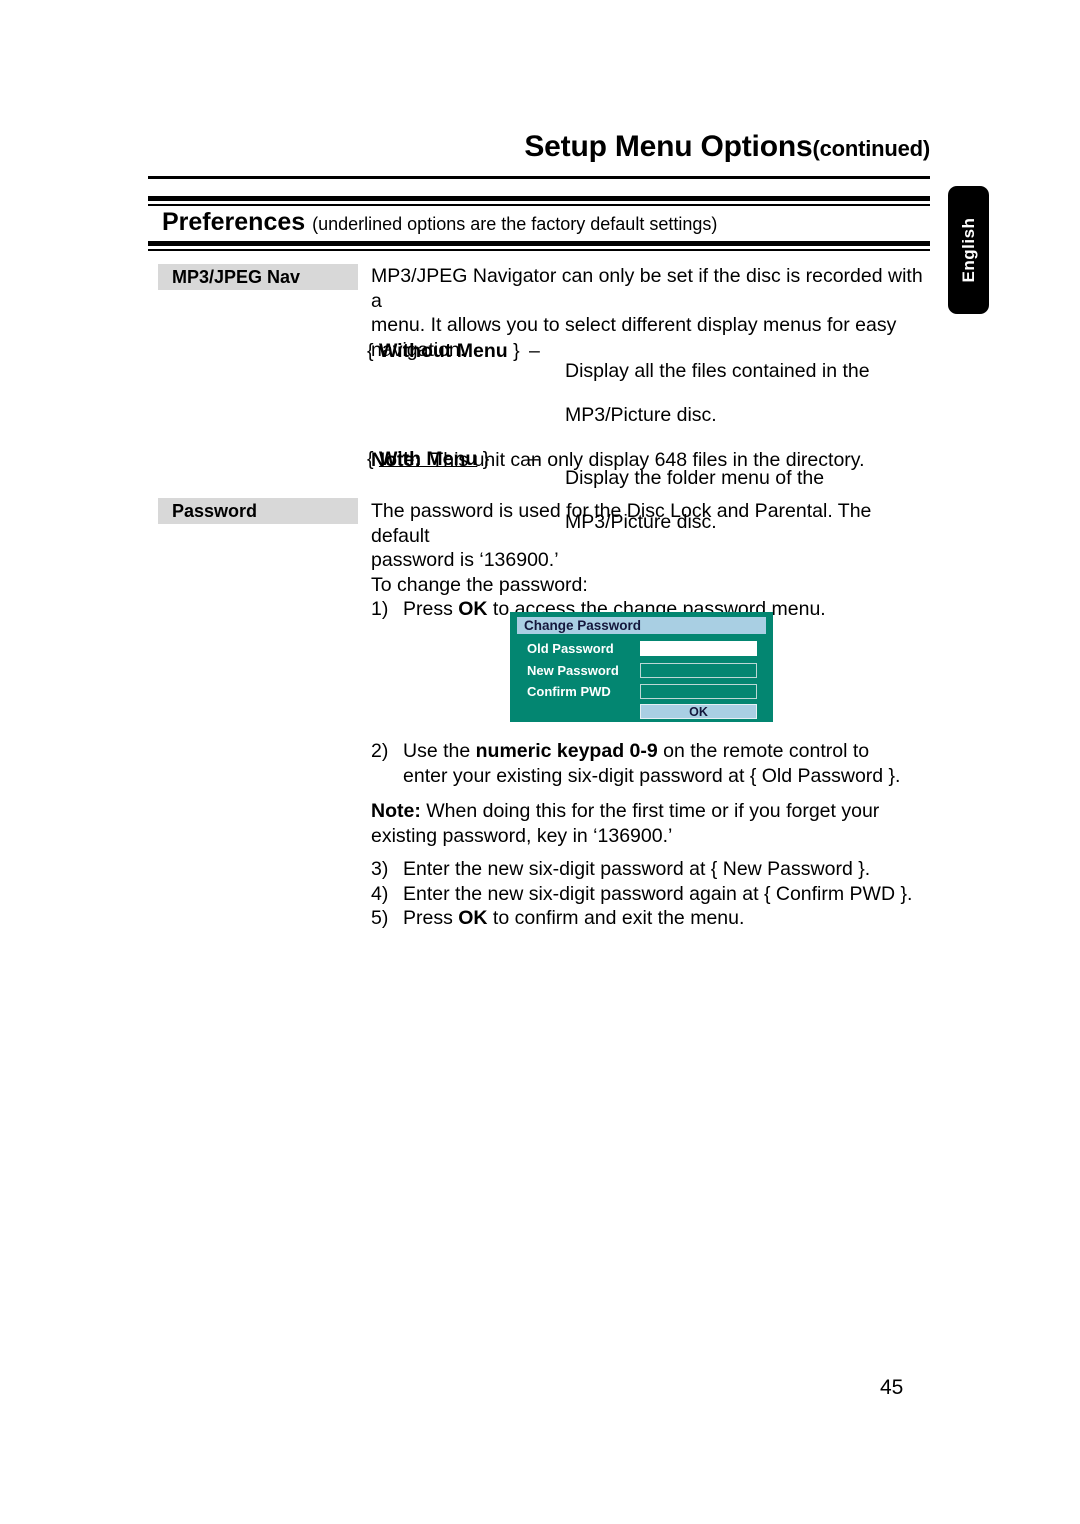 This screenshot has width=1080, height=1524. I want to click on password-step-1-ok-key: OK, so click(473, 609).